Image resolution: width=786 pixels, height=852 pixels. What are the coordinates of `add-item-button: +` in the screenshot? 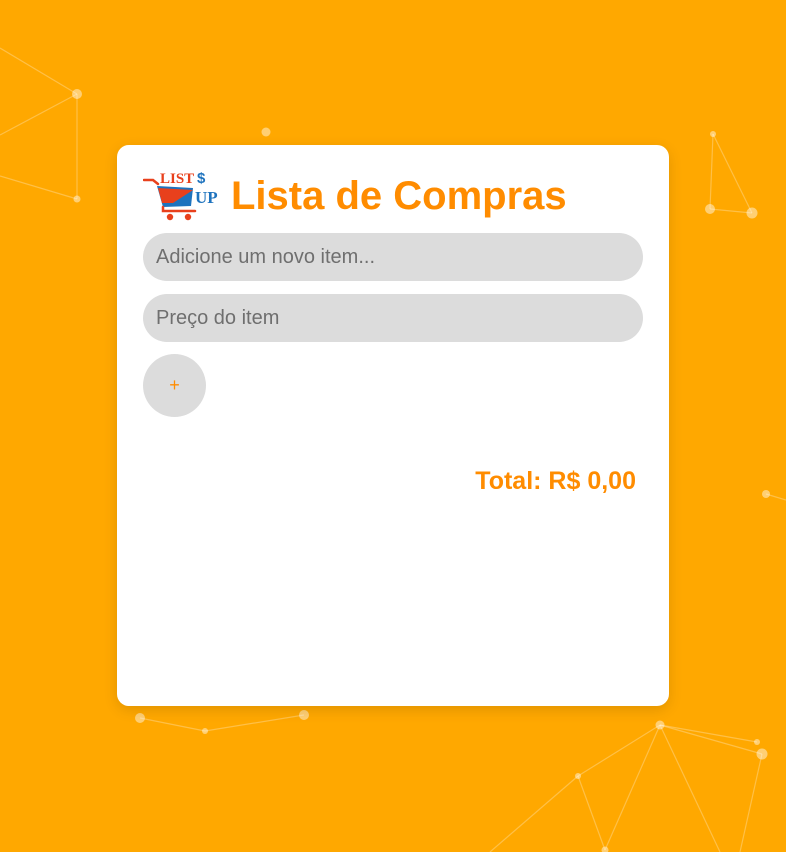 It's located at (174, 385).